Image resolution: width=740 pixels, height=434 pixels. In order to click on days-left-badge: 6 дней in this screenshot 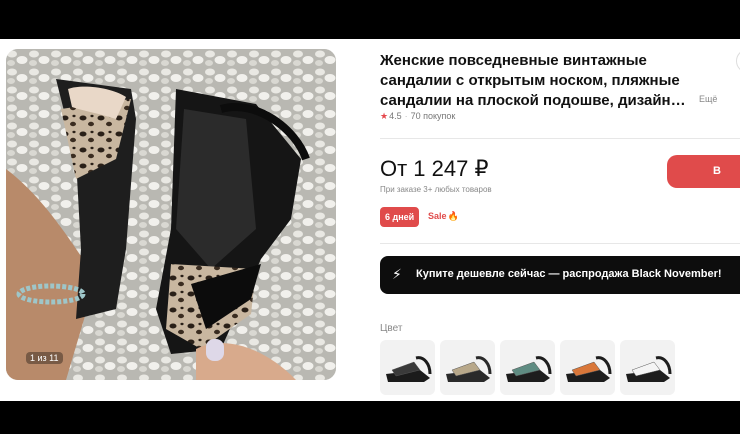, I will do `click(400, 217)`.